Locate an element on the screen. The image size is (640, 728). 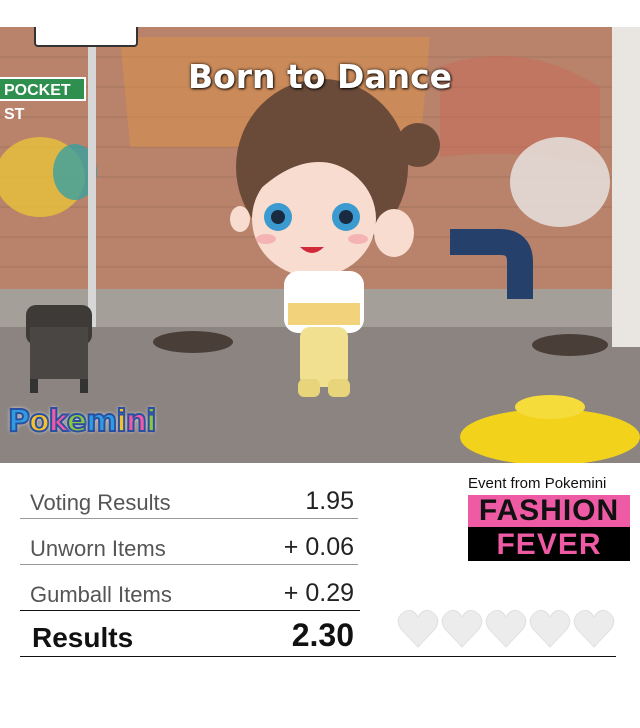
row-value: + 0.29 is located at coordinates (318, 593).